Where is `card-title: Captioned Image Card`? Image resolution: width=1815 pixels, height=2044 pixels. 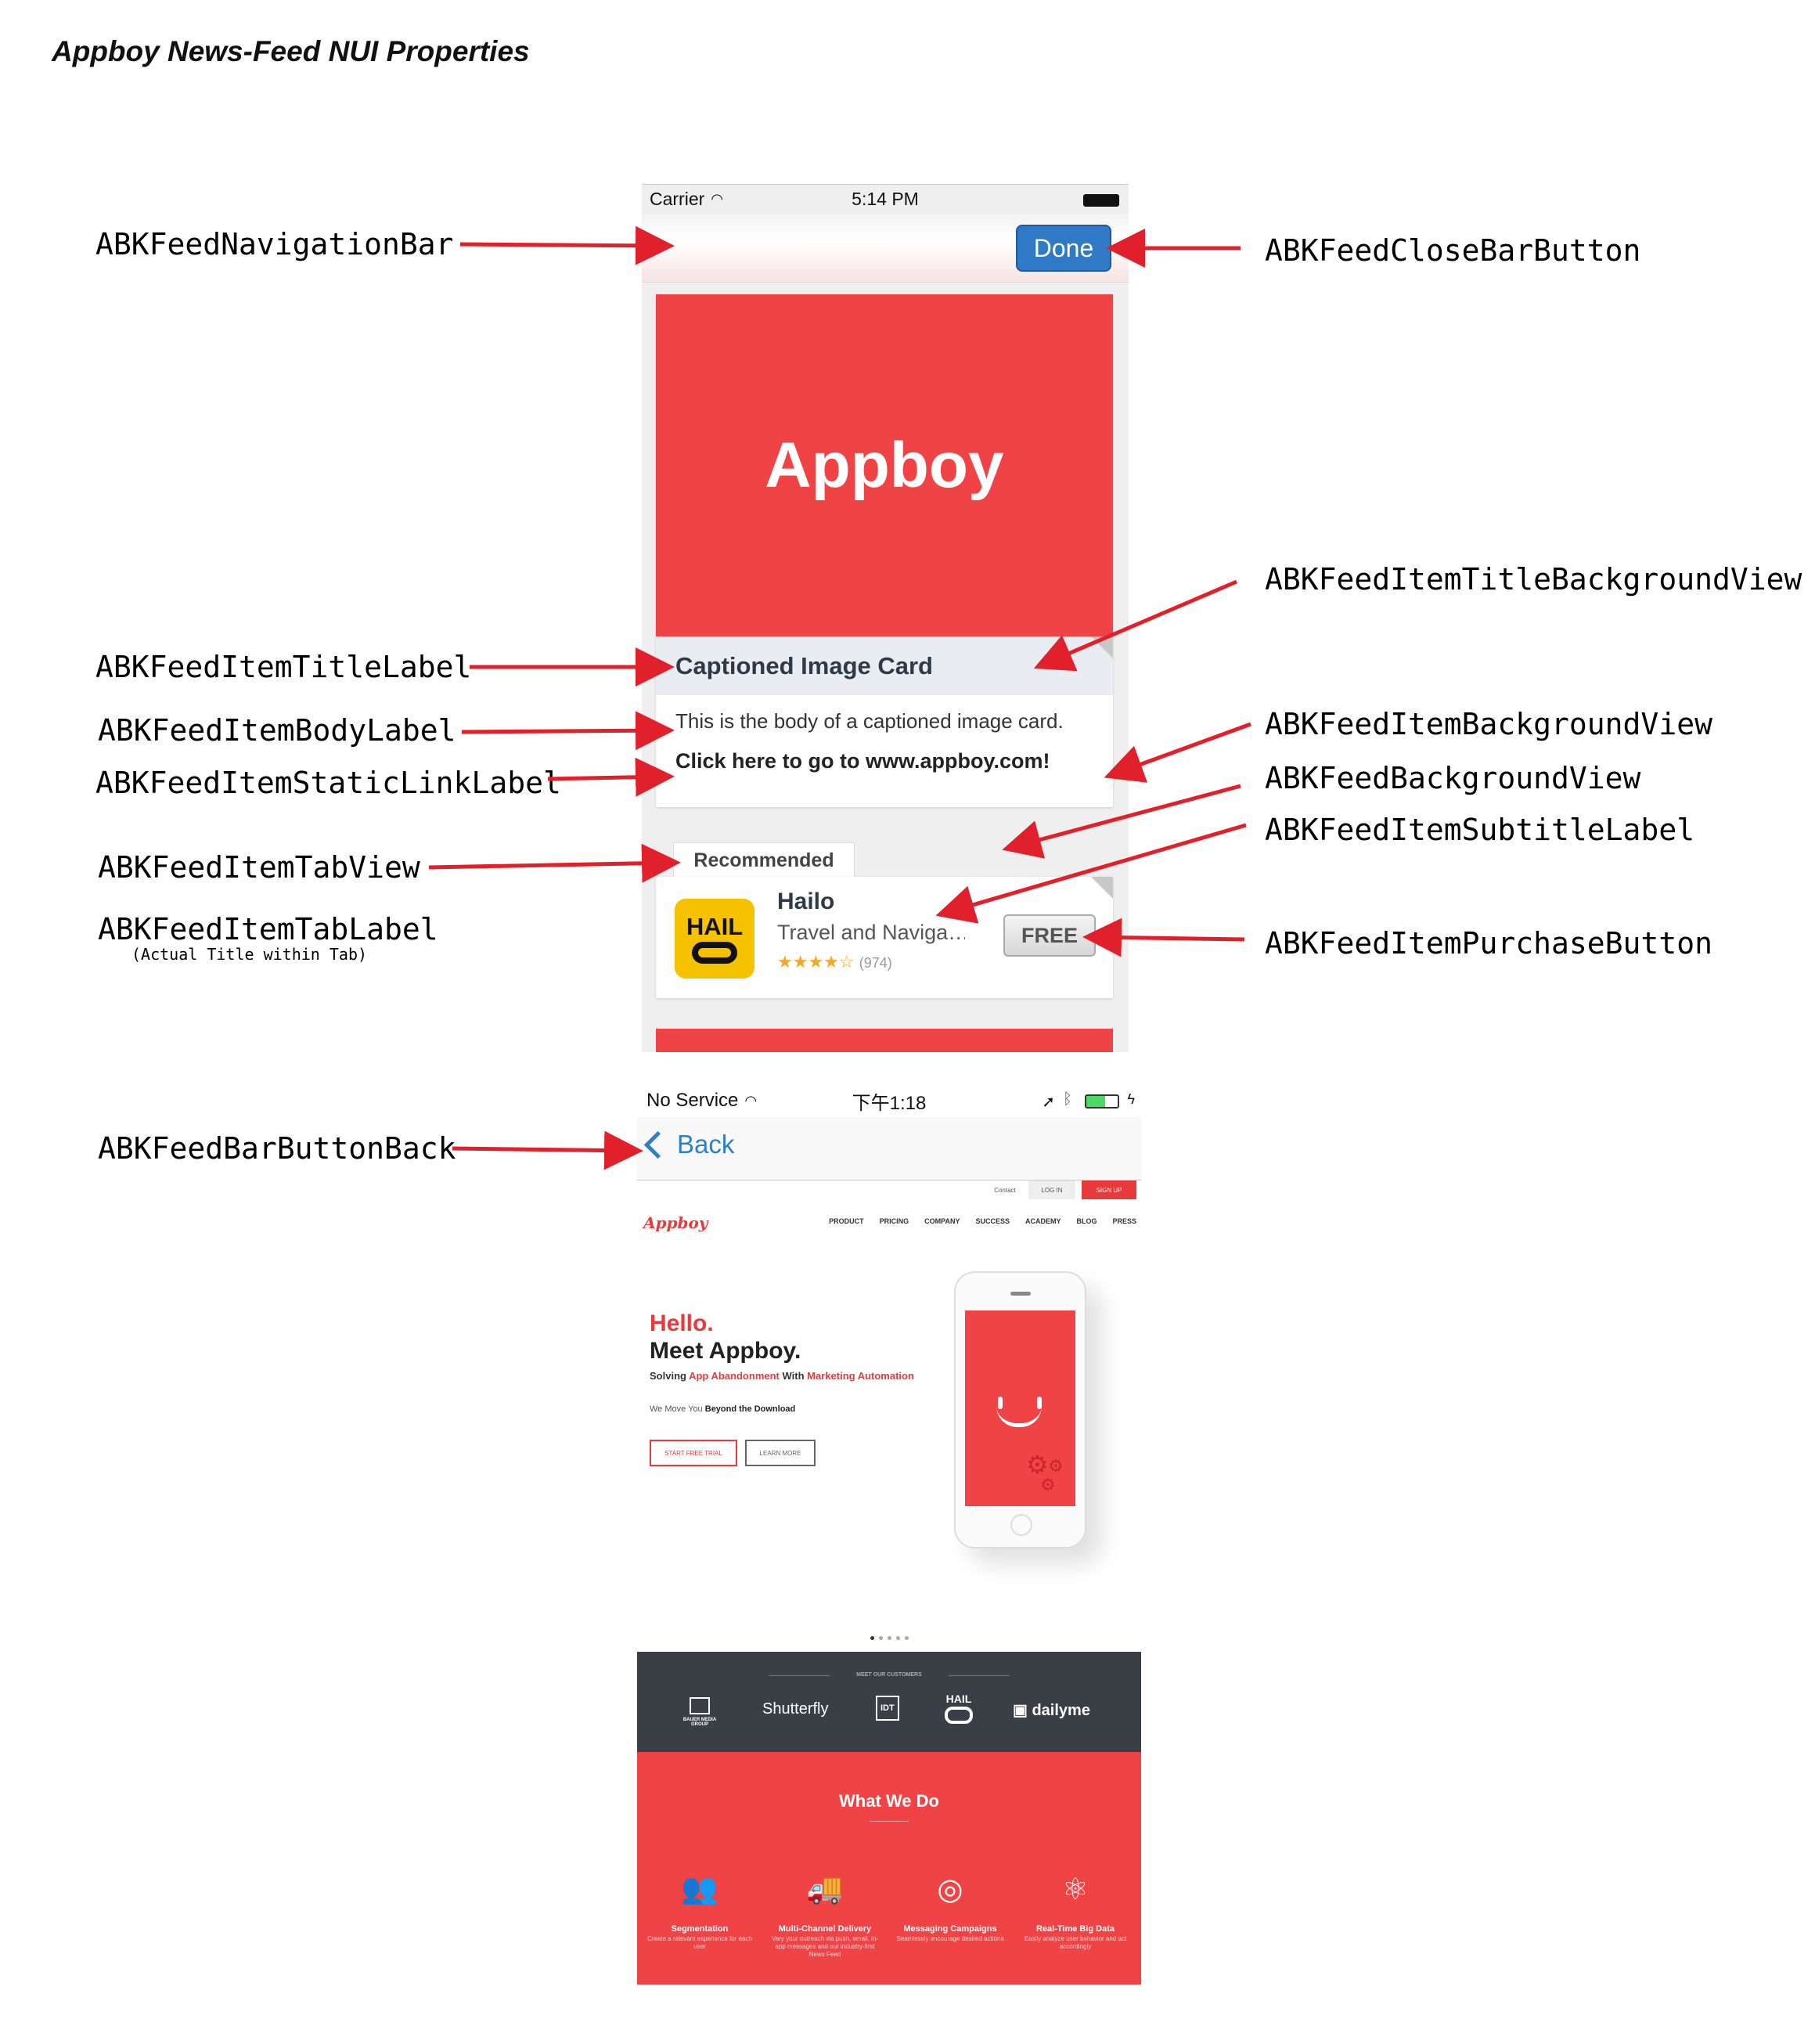 card-title: Captioned Image Card is located at coordinates (804, 665).